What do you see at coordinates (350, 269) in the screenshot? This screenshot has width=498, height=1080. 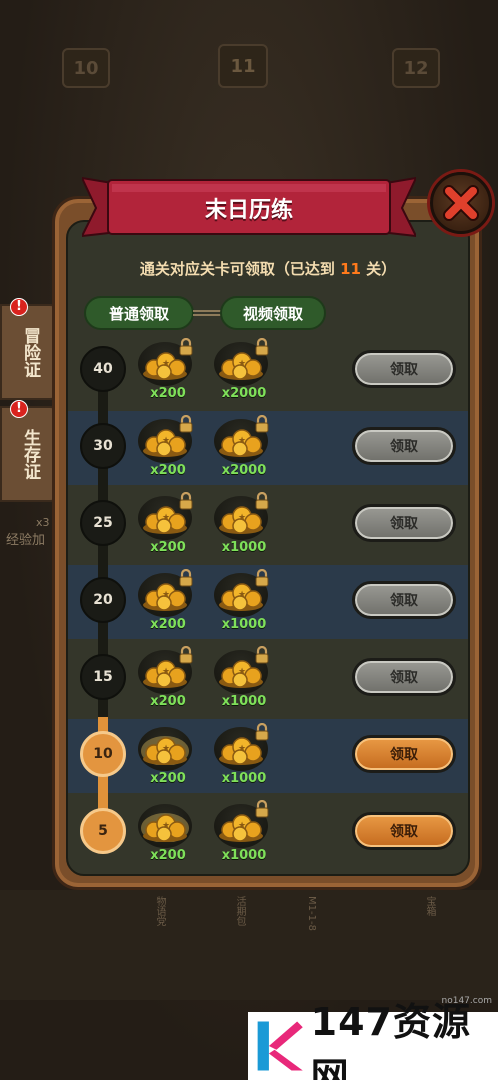 I see `current-level: 11` at bounding box center [350, 269].